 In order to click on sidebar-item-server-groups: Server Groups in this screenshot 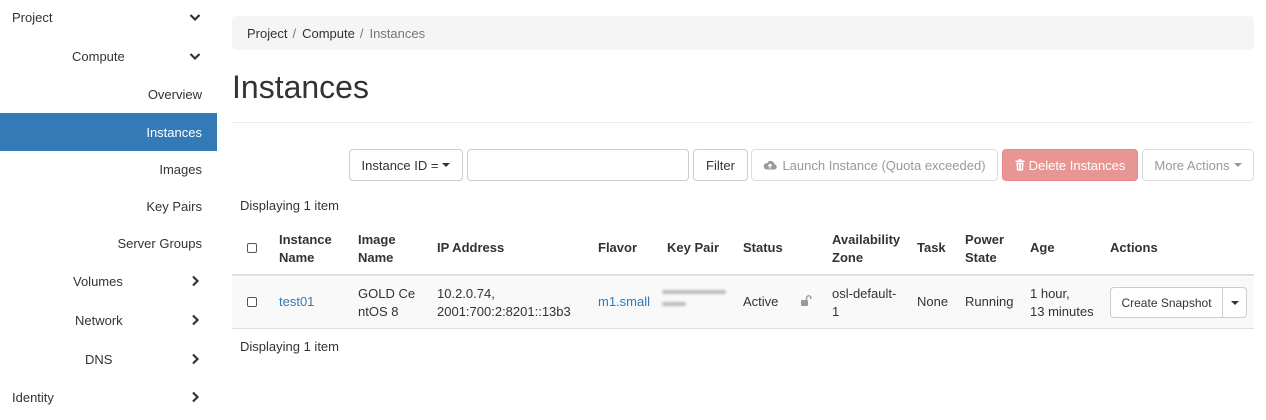, I will do `click(108, 243)`.